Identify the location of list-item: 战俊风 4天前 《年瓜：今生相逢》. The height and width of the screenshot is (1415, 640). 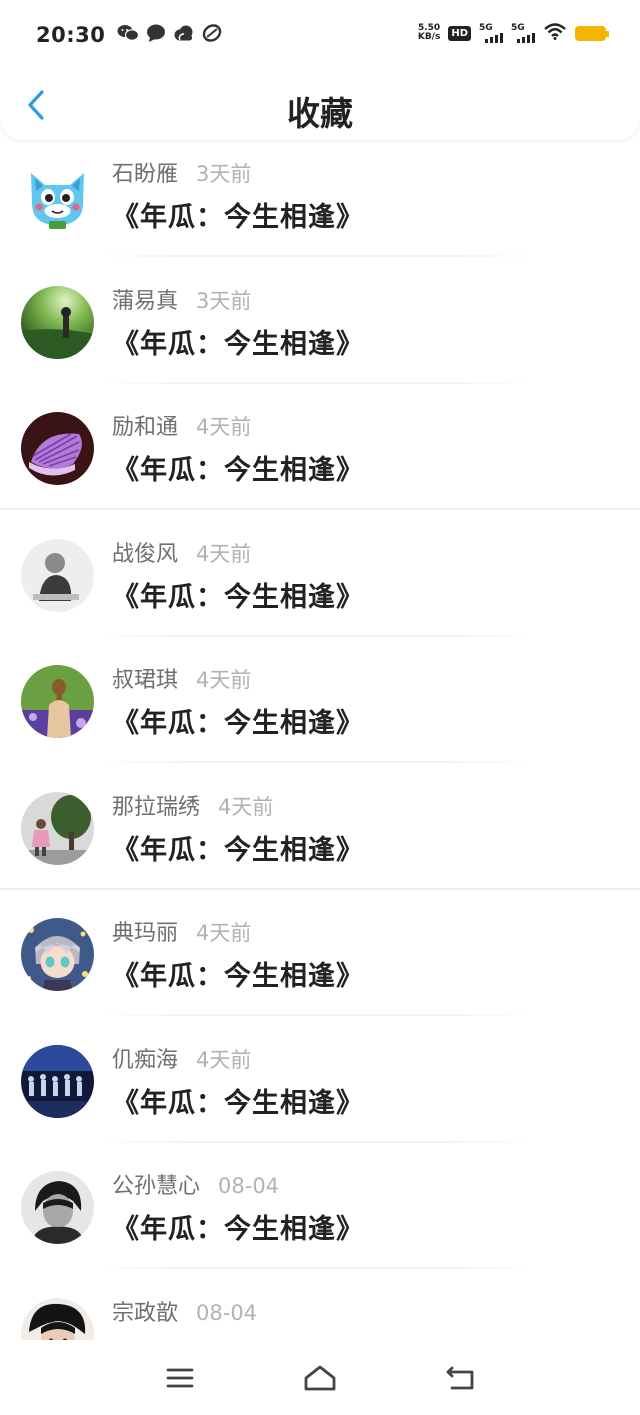
(320, 583).